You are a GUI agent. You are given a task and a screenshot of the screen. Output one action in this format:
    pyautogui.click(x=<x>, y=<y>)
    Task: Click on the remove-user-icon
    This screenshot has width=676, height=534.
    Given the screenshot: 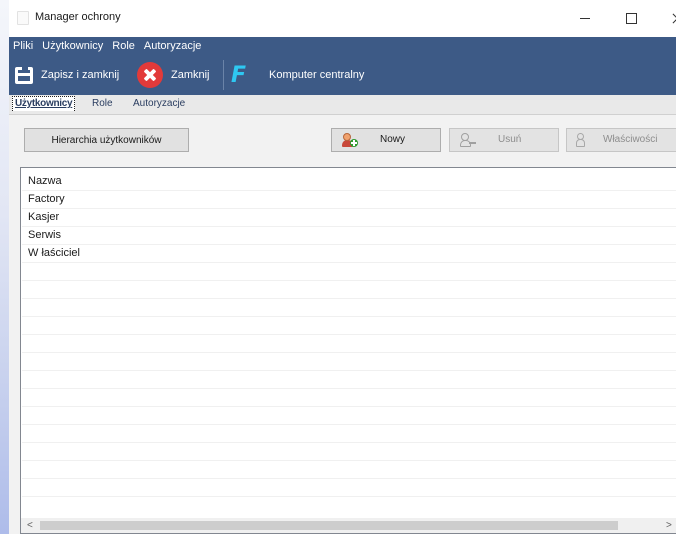 What is the action you would take?
    pyautogui.click(x=468, y=140)
    